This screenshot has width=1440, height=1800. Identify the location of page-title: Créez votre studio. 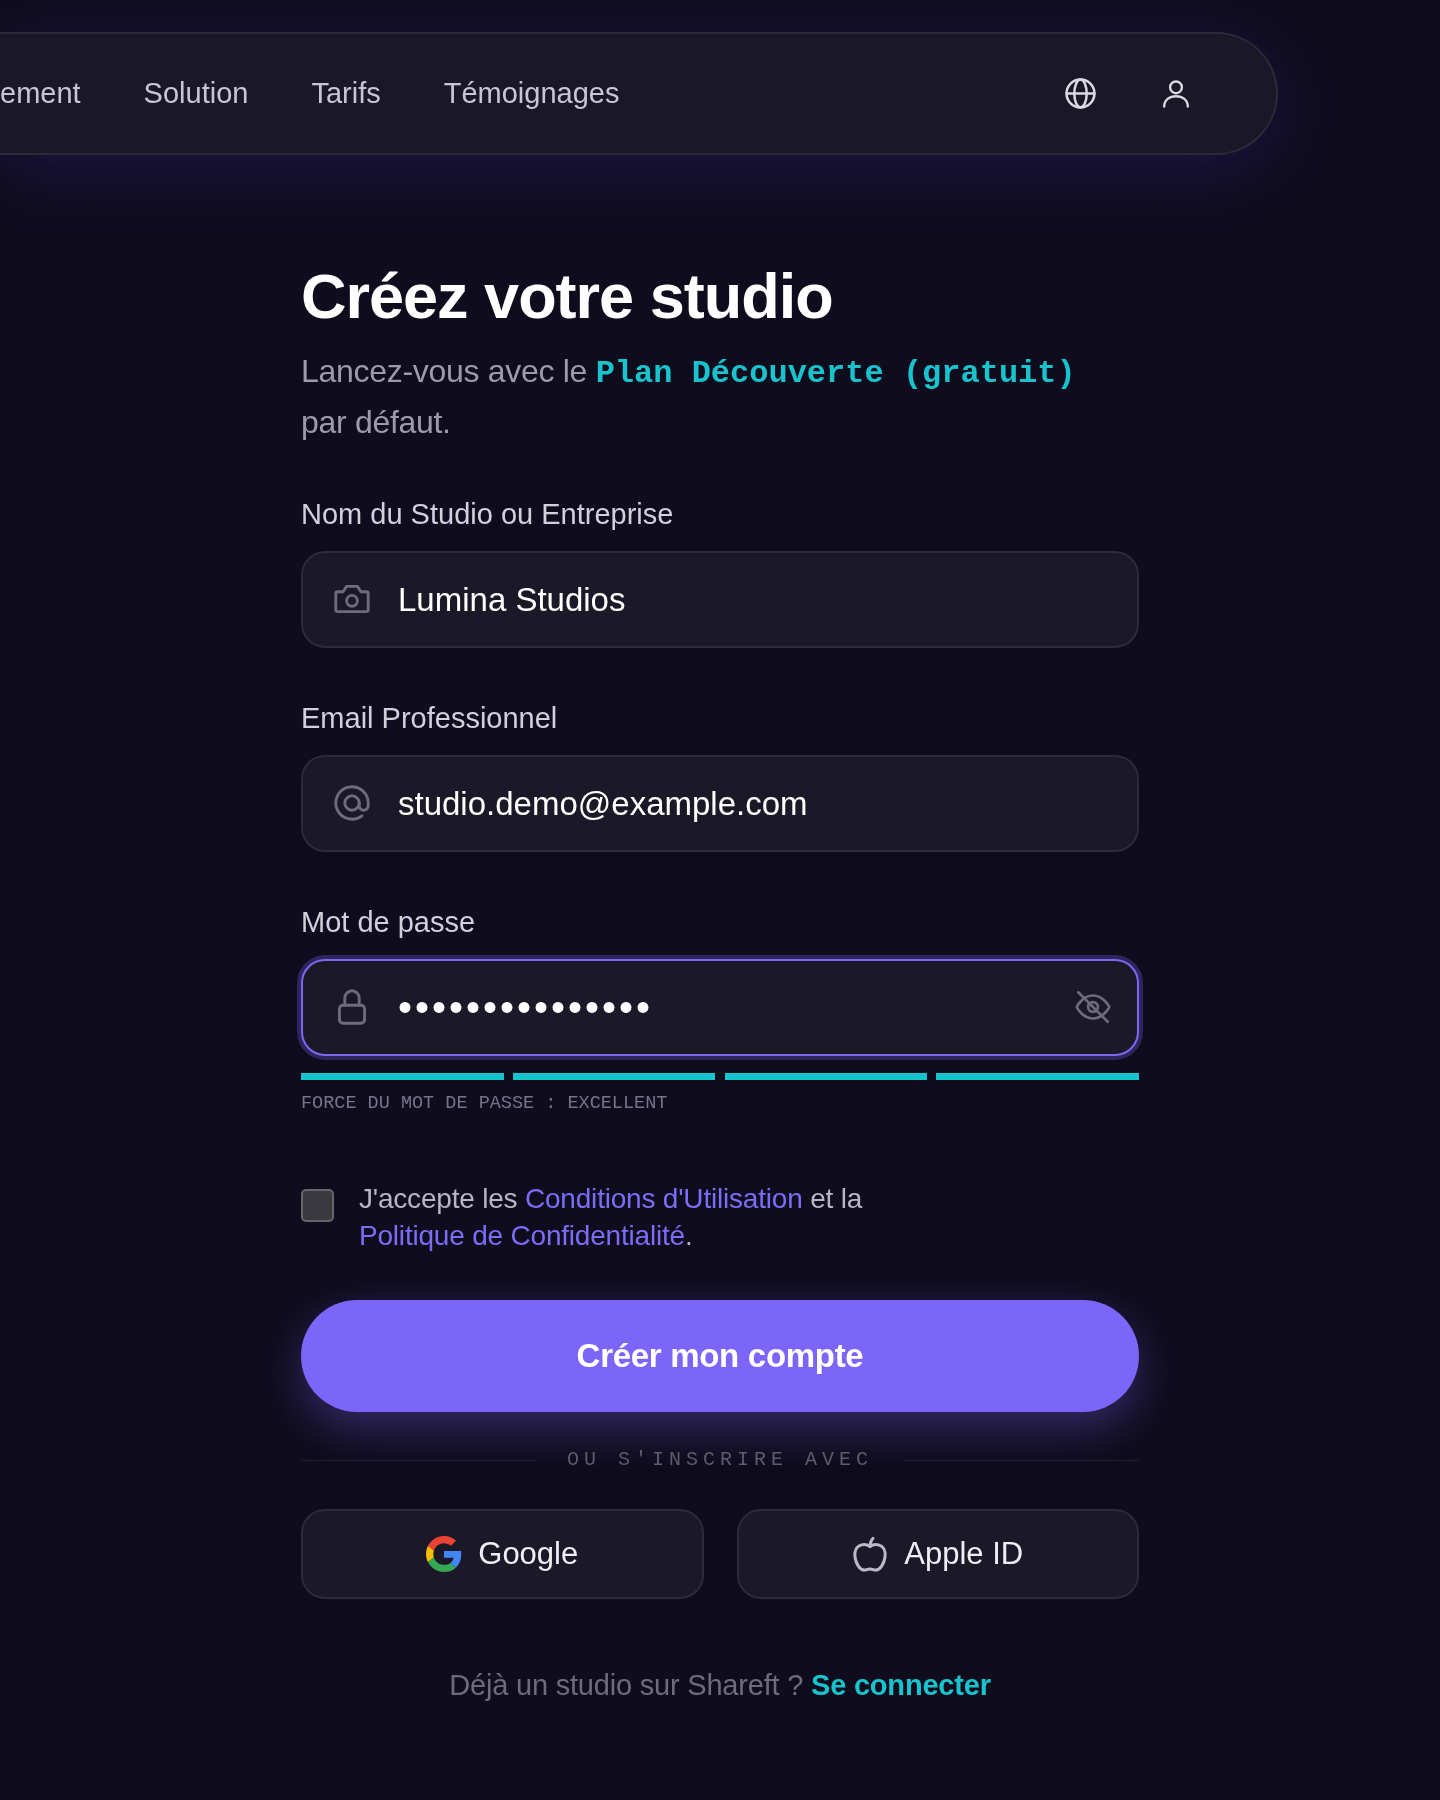
(567, 296).